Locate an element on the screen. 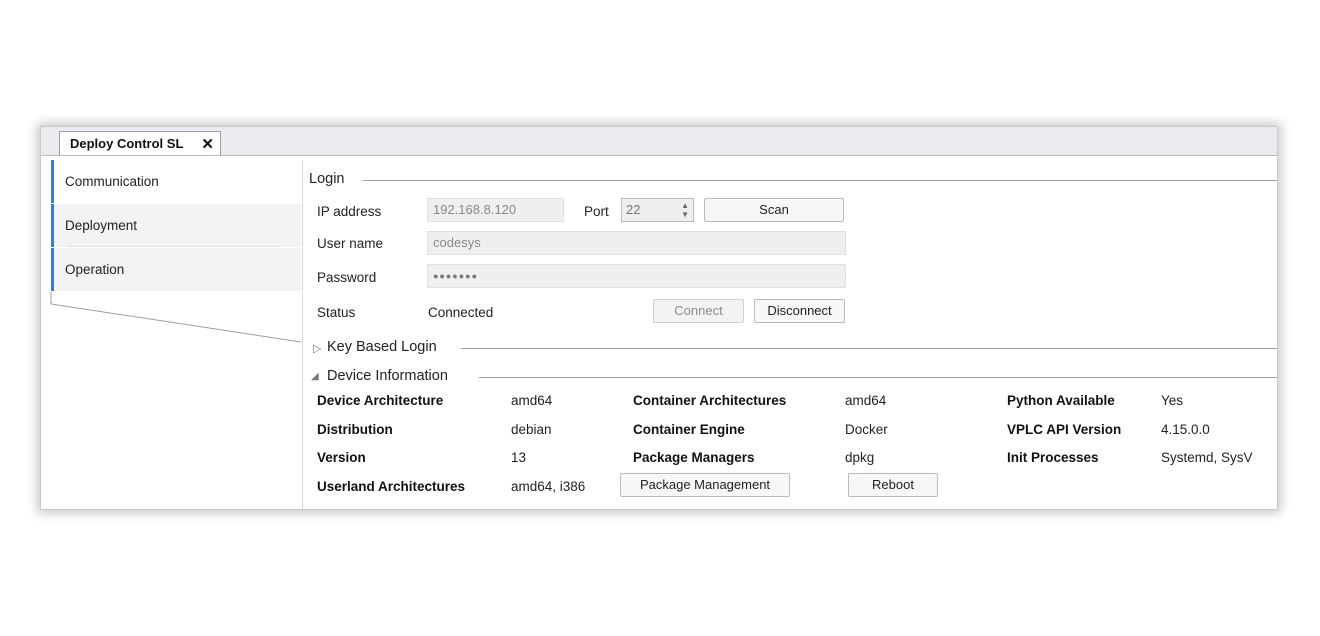 This screenshot has height=636, width=1320. deploy-control-tab: Deploy Control SL ✕ is located at coordinates (140, 143).